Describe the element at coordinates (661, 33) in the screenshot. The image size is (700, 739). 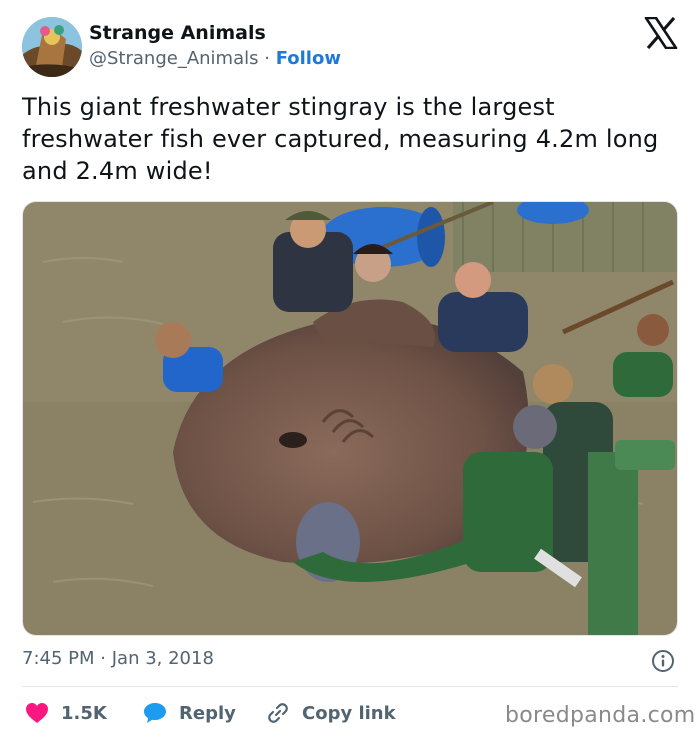
I see `x-logo-icon` at that location.